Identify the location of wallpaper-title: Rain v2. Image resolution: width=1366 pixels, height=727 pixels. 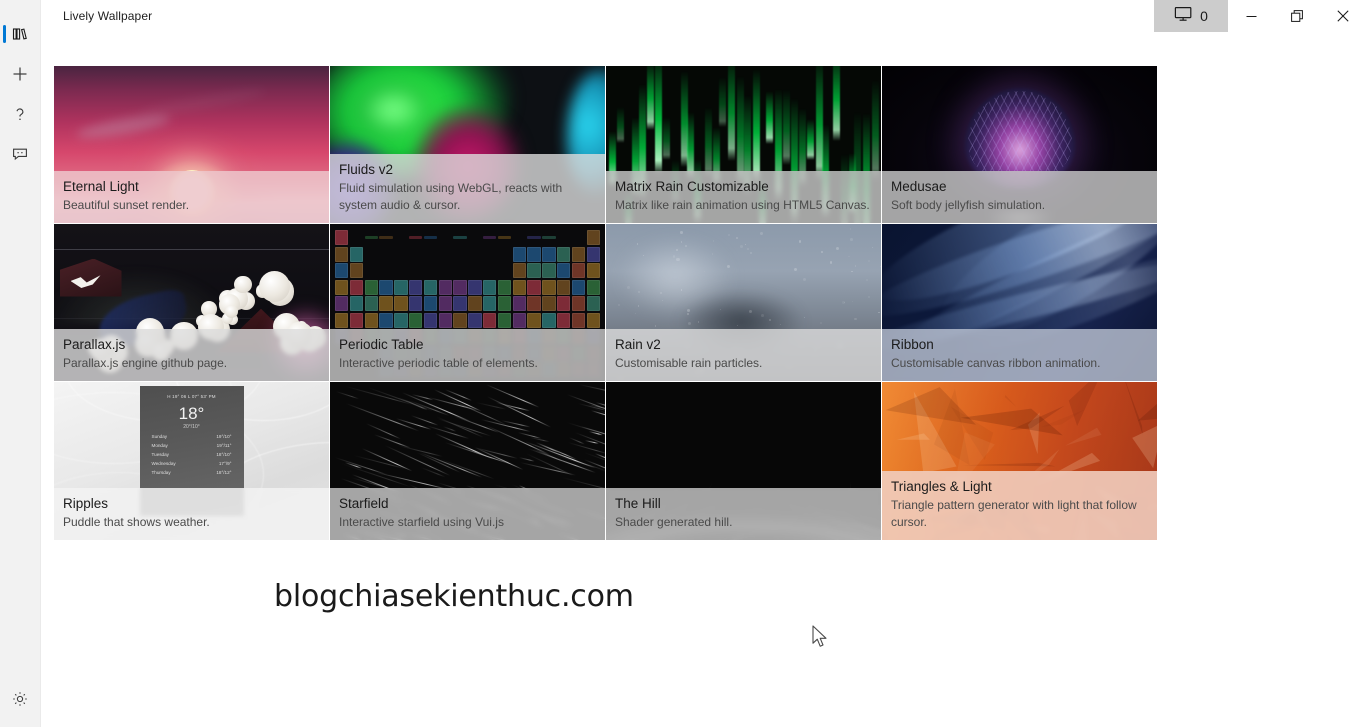
(638, 344).